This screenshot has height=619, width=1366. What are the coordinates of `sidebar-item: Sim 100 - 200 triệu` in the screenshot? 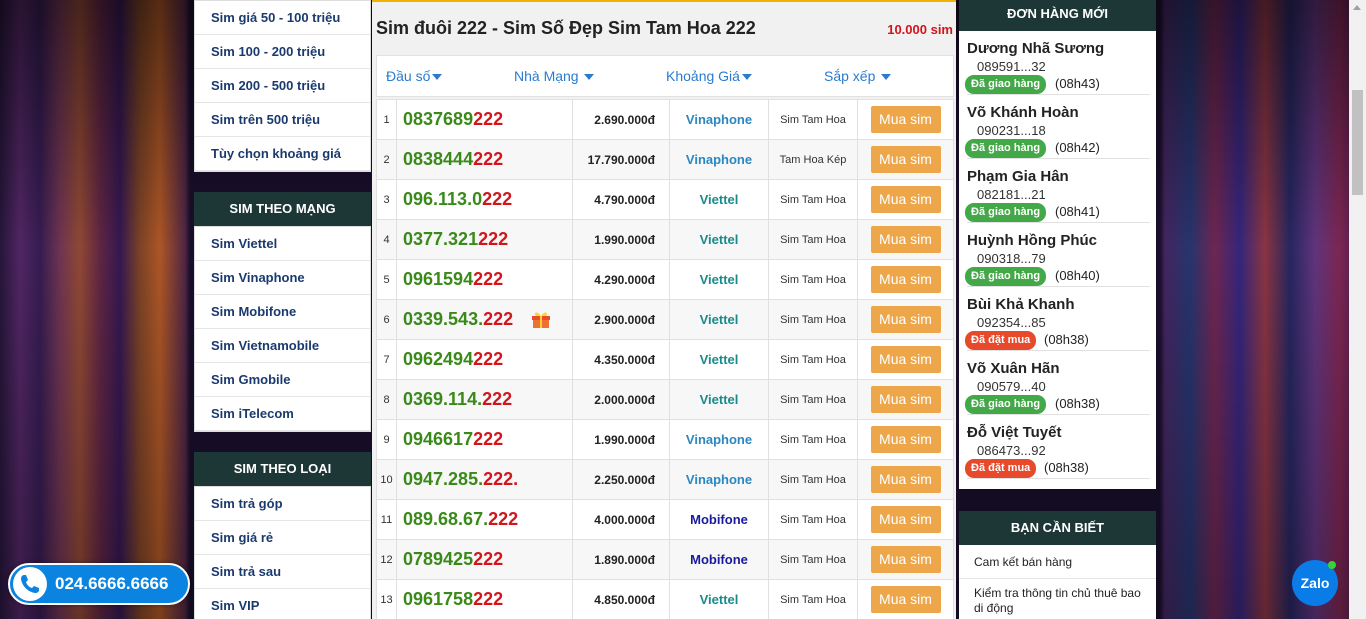 It's located at (282, 52).